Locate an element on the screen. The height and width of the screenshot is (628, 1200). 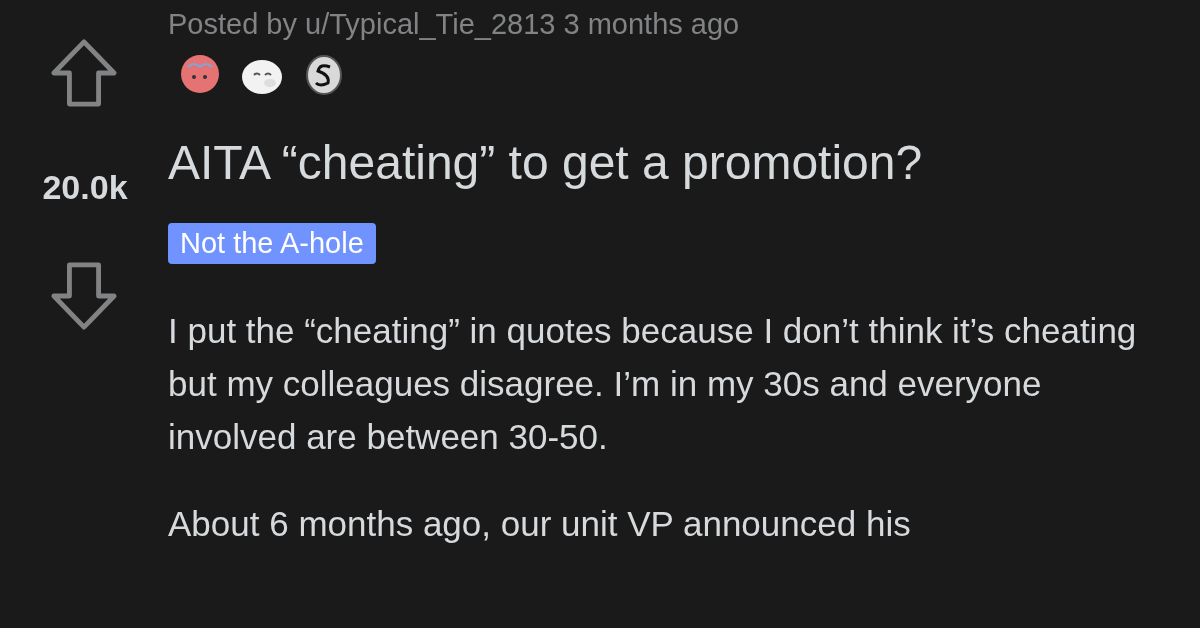
downvote-icon is located at coordinates (84, 296).